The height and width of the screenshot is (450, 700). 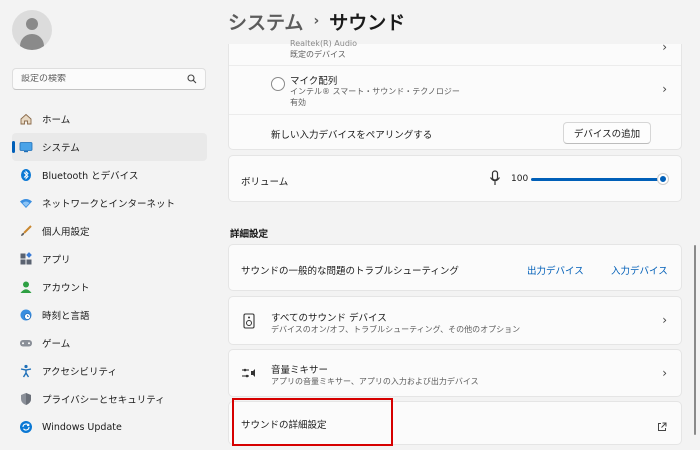 What do you see at coordinates (312, 422) in the screenshot?
I see `highlight-box` at bounding box center [312, 422].